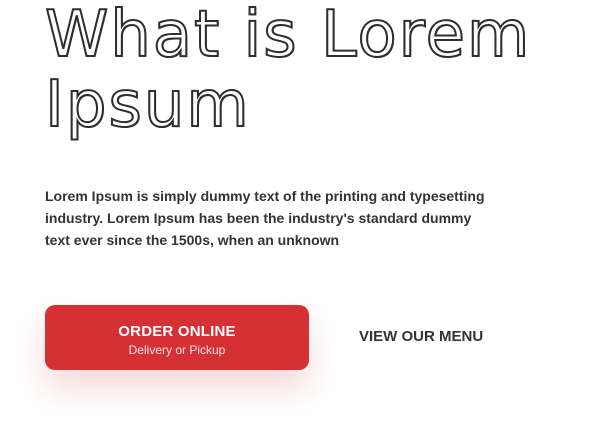 The height and width of the screenshot is (446, 607). I want to click on view-menu-link: VIEW OUR MENU, so click(421, 337).